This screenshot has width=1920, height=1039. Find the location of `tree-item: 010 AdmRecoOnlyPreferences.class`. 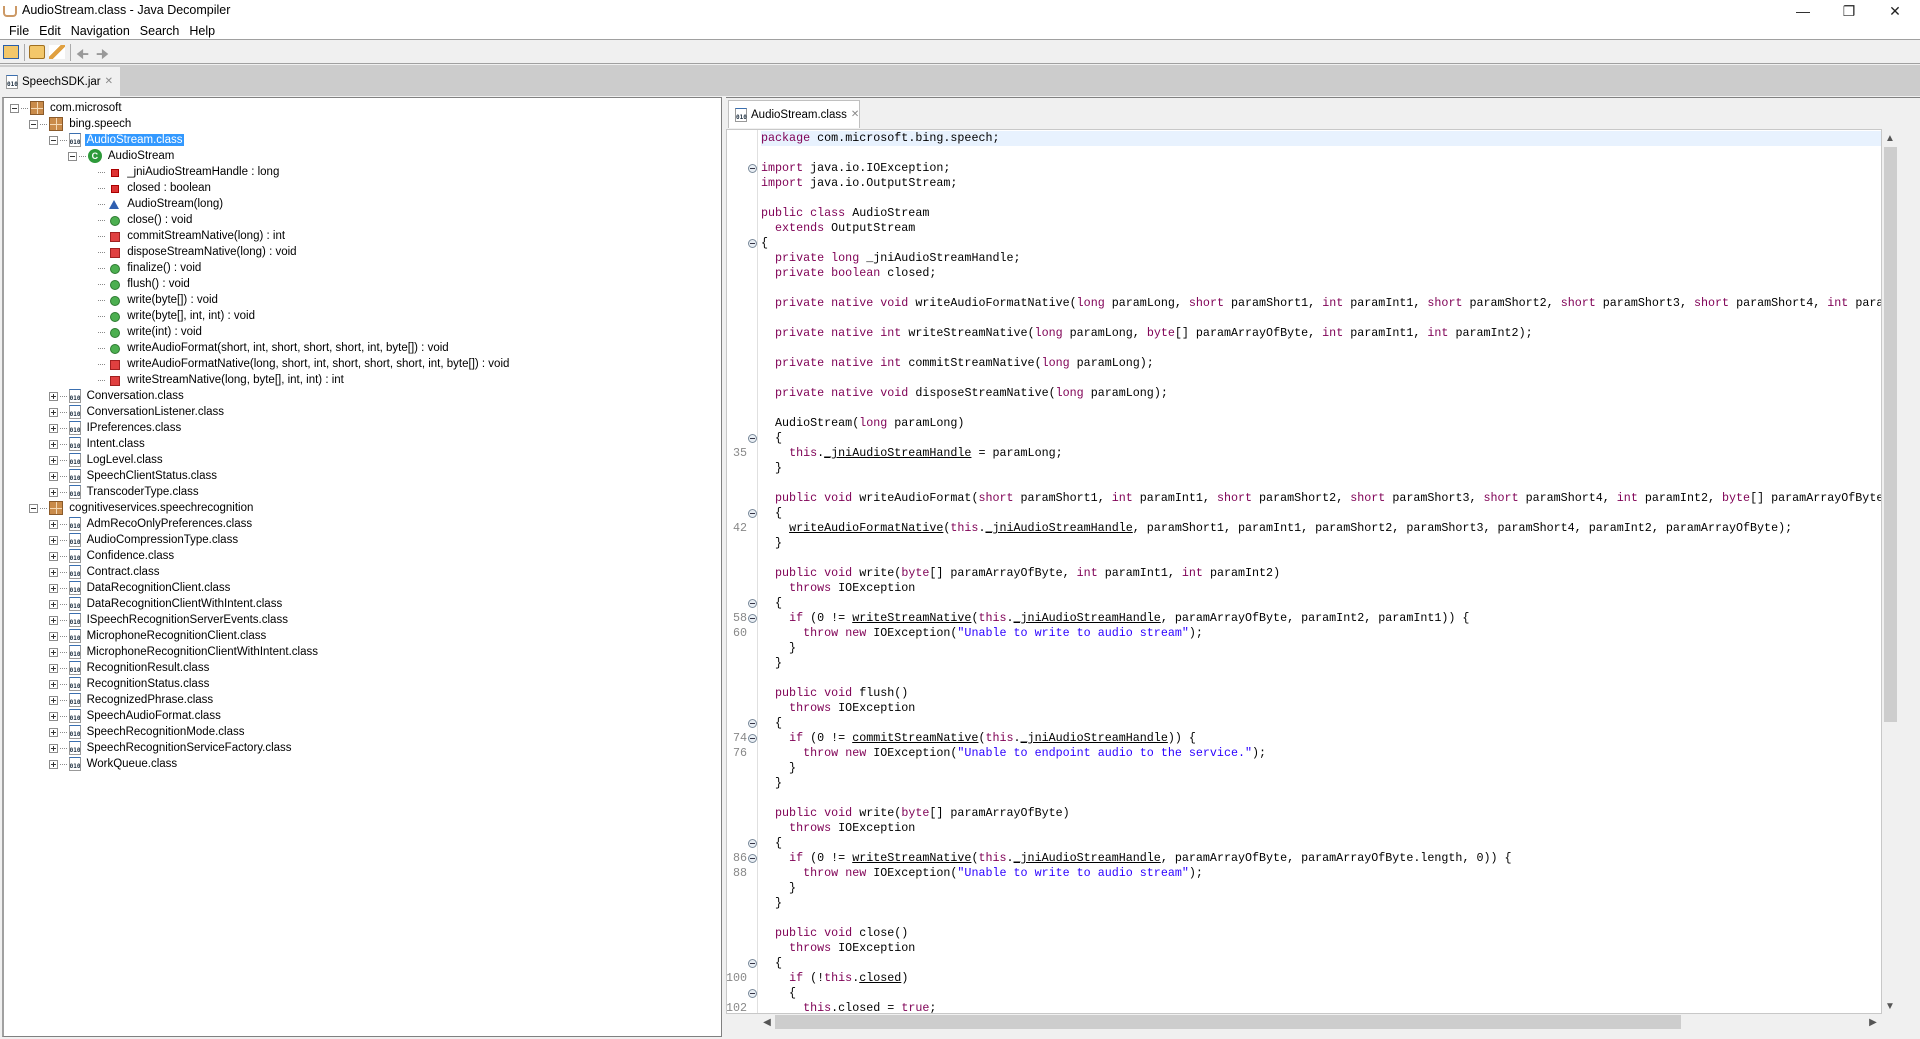

tree-item: 010 AdmRecoOnlyPreferences.class is located at coordinates (151, 524).